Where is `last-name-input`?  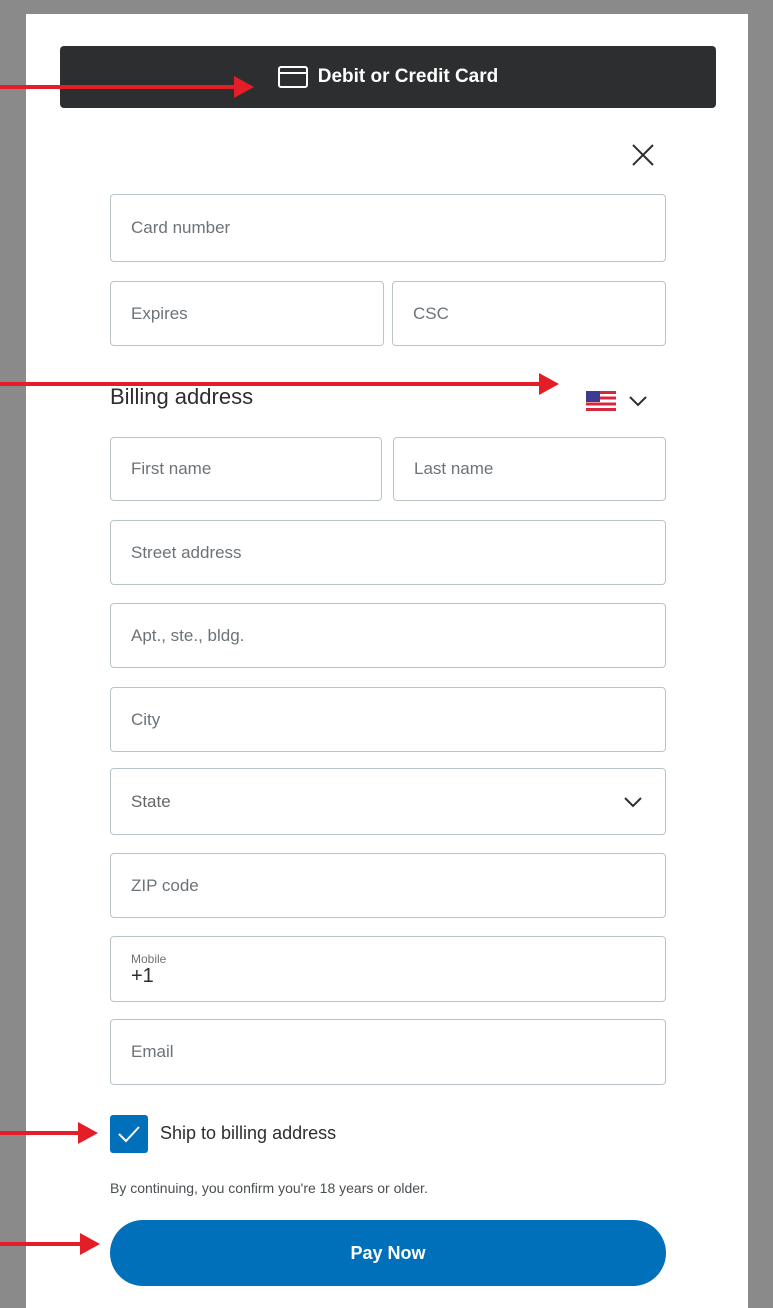 last-name-input is located at coordinates (539, 469).